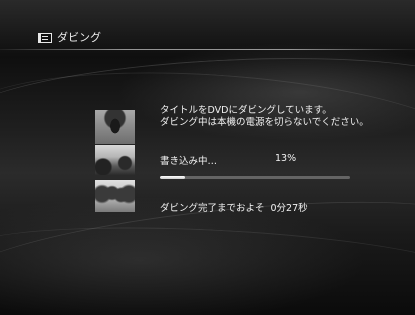 The width and height of the screenshot is (415, 315). Describe the element at coordinates (79, 37) in the screenshot. I see `page-title: ダビング` at that location.